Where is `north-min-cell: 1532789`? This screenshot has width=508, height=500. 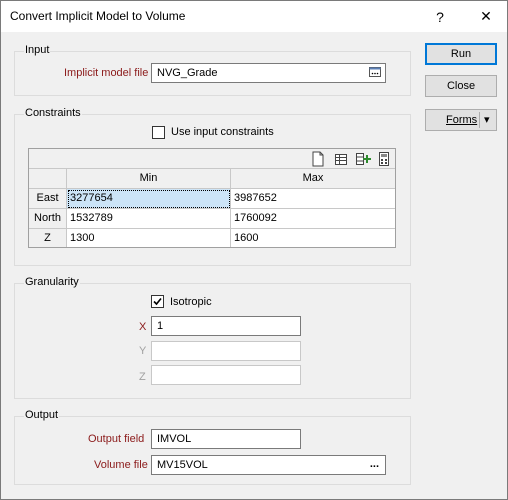 north-min-cell: 1532789 is located at coordinates (149, 219).